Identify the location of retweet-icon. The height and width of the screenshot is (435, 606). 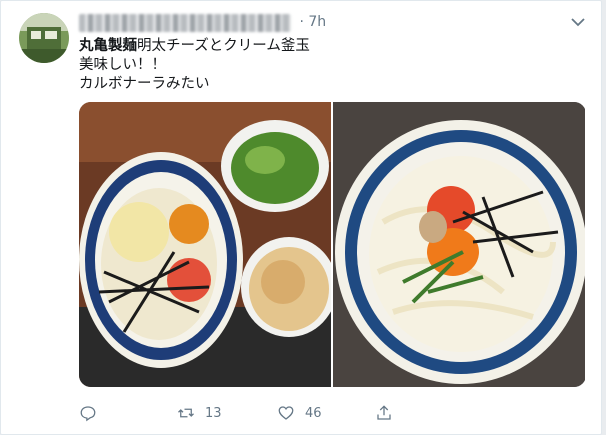
(186, 413).